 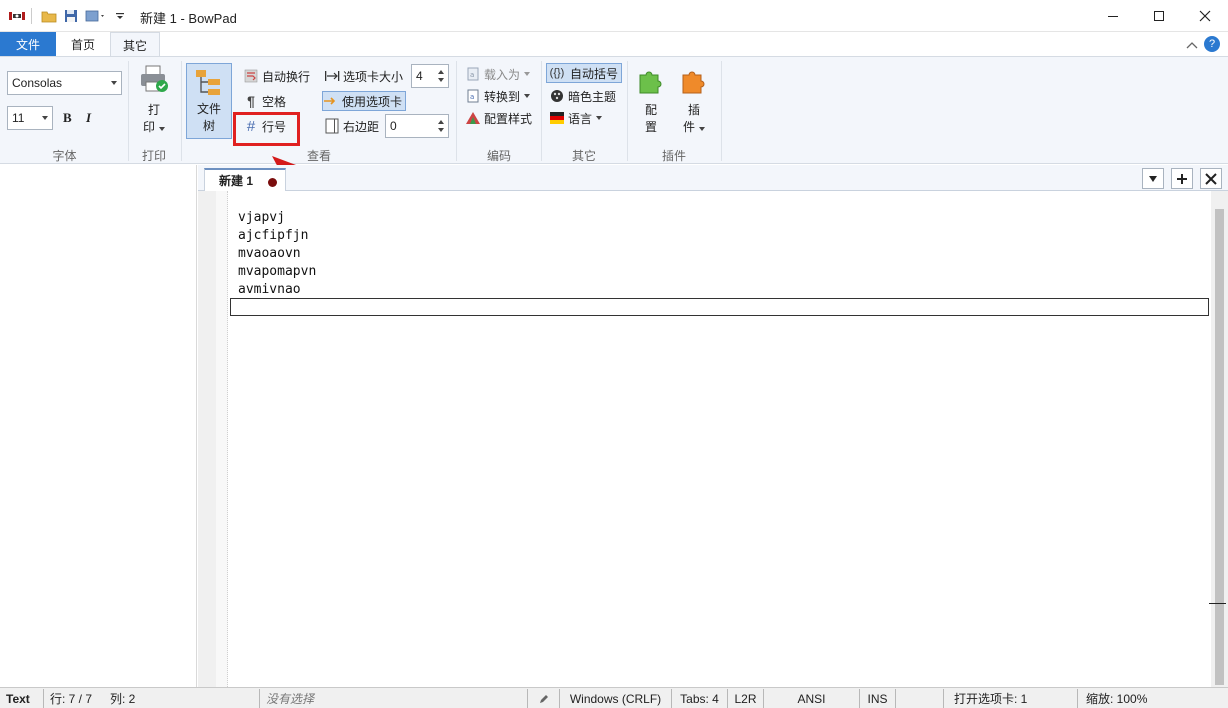 I want to click on maximize-icon, so click(x=1159, y=15).